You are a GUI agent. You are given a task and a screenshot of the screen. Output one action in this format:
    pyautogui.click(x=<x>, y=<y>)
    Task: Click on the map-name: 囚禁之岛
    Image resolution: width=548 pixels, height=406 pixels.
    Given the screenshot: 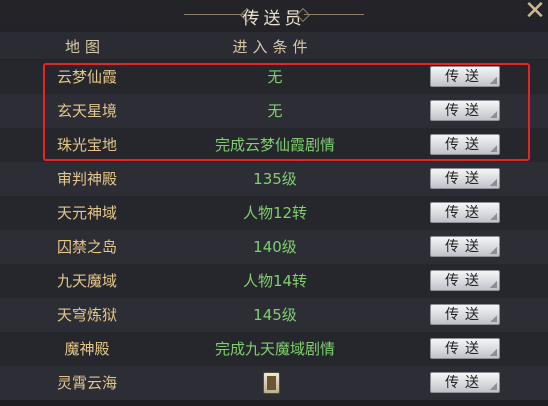 What is the action you would take?
    pyautogui.click(x=86, y=247)
    